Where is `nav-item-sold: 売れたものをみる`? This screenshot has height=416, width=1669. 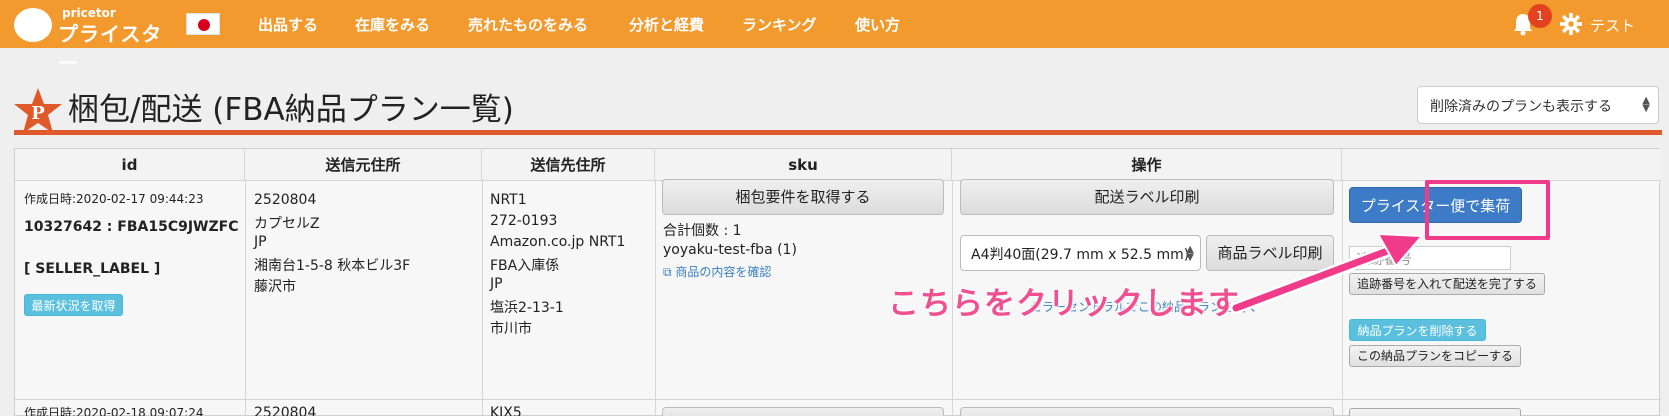 nav-item-sold: 売れたものをみる is located at coordinates (528, 24).